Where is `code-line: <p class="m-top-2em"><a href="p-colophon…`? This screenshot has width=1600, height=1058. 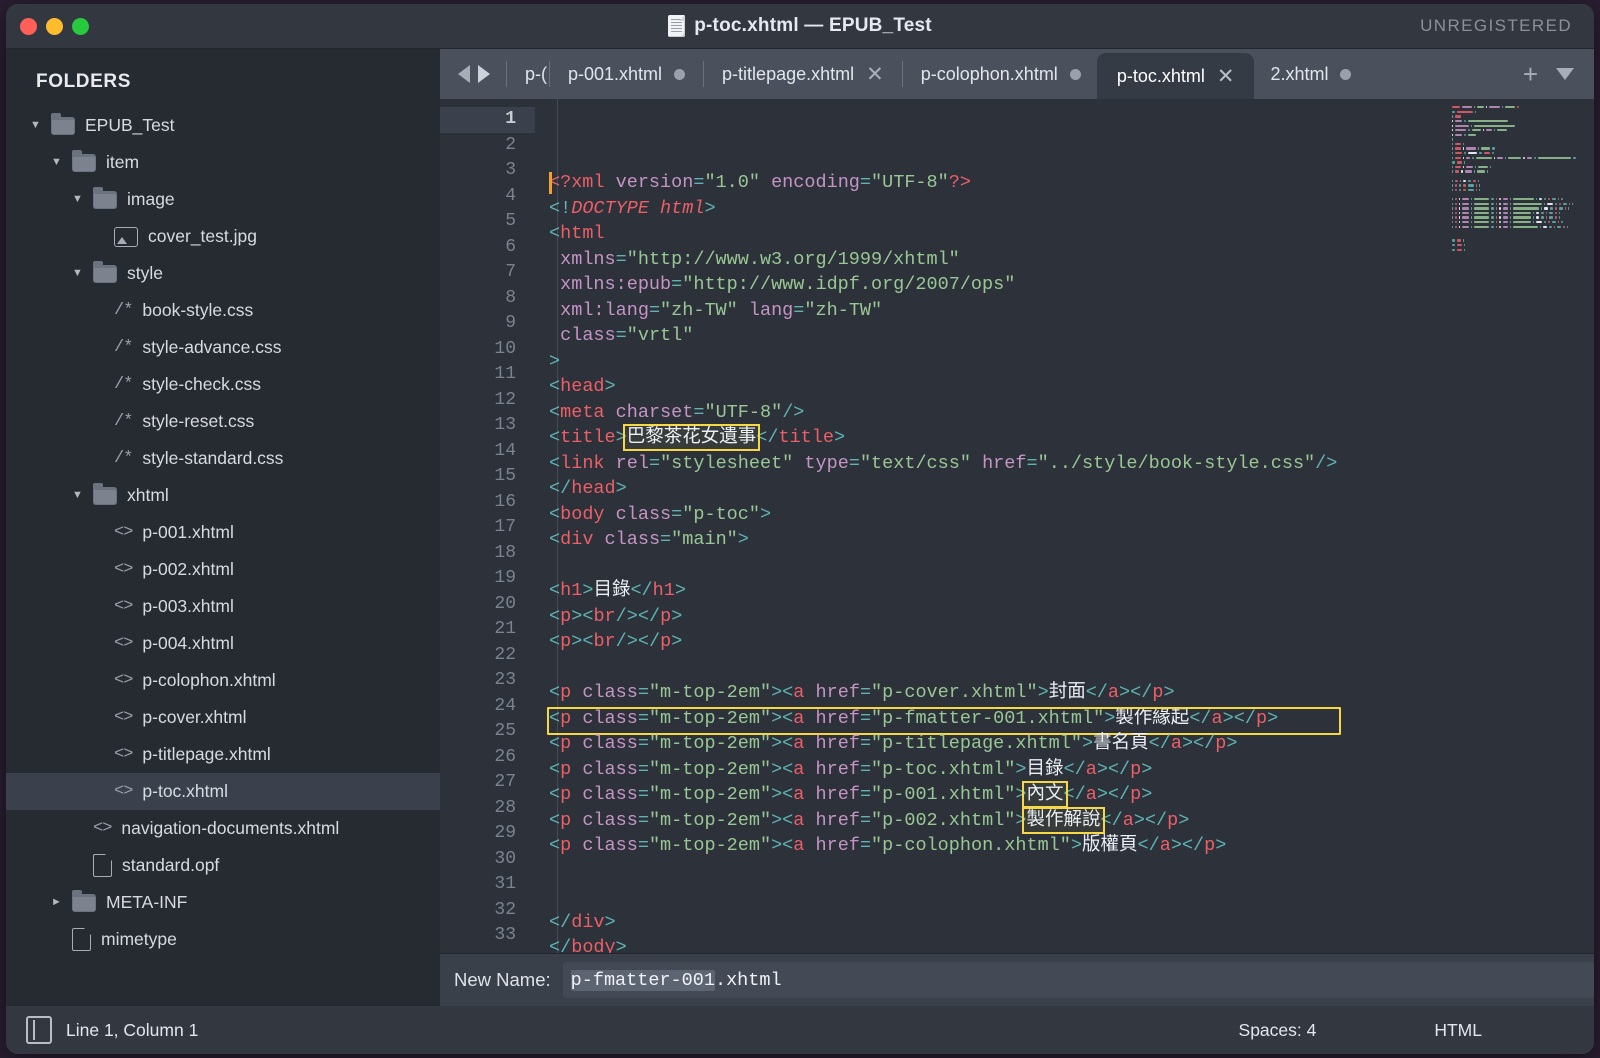 code-line: <p class="m-top-2em"><a href="p-colophon… is located at coordinates (1064, 846).